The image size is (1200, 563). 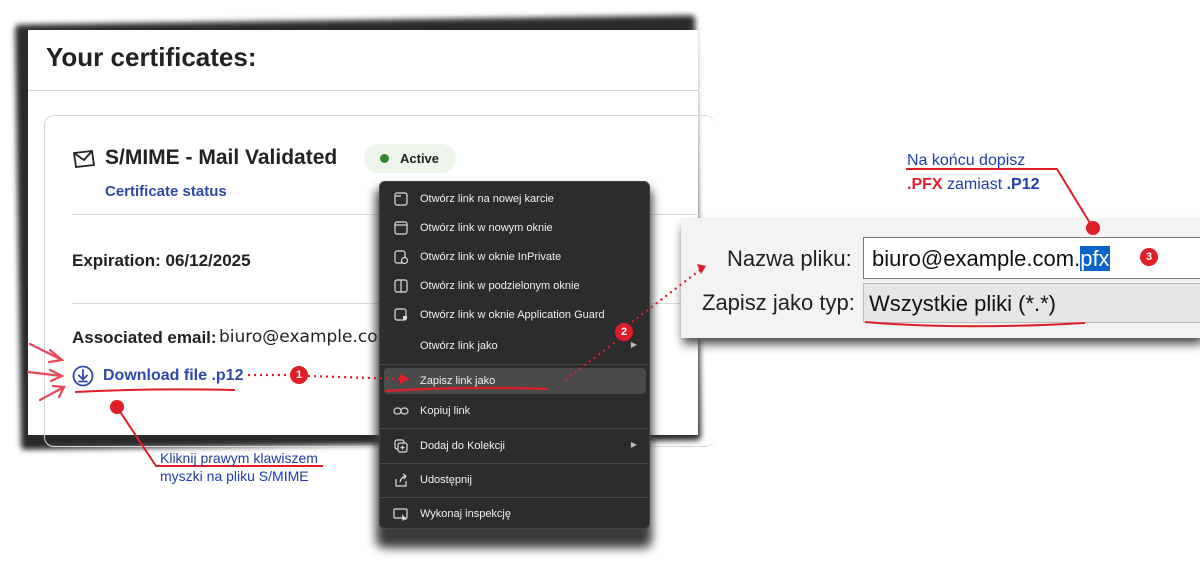 What do you see at coordinates (1023, 184) in the screenshot?
I see `note-p12: .P12` at bounding box center [1023, 184].